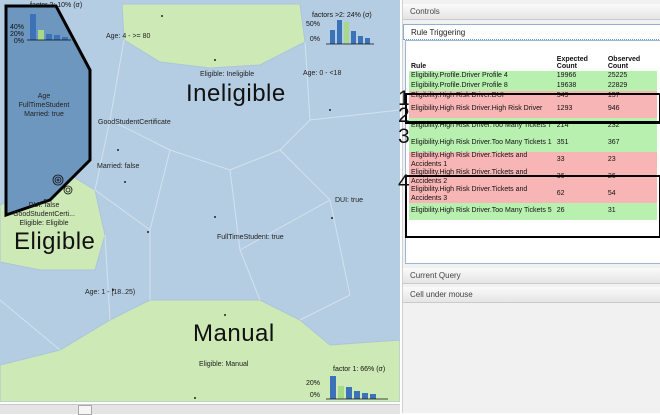  I want to click on annotation-number: 3, so click(404, 136).